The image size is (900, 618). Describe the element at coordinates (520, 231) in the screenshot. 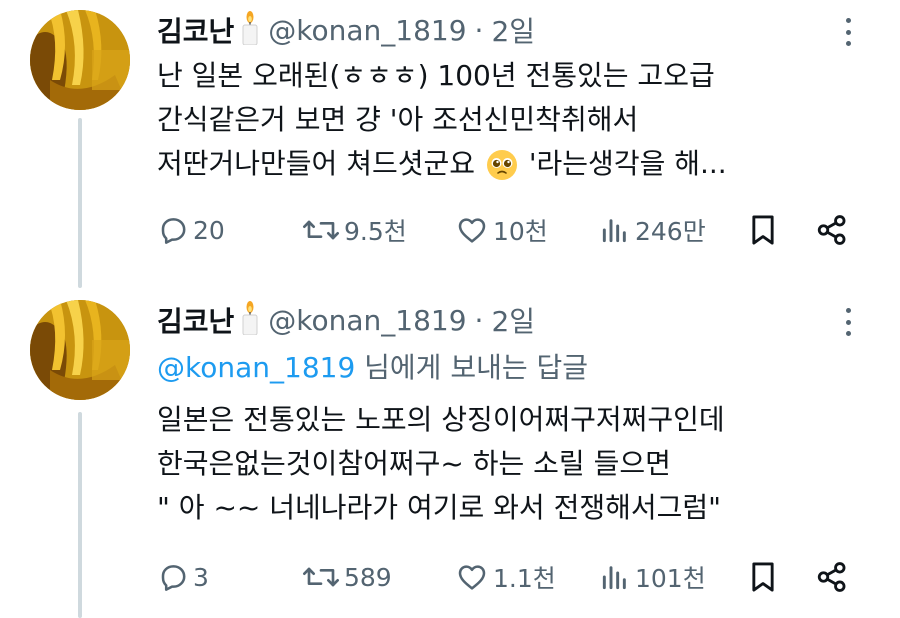

I see `like-count: 10천` at that location.